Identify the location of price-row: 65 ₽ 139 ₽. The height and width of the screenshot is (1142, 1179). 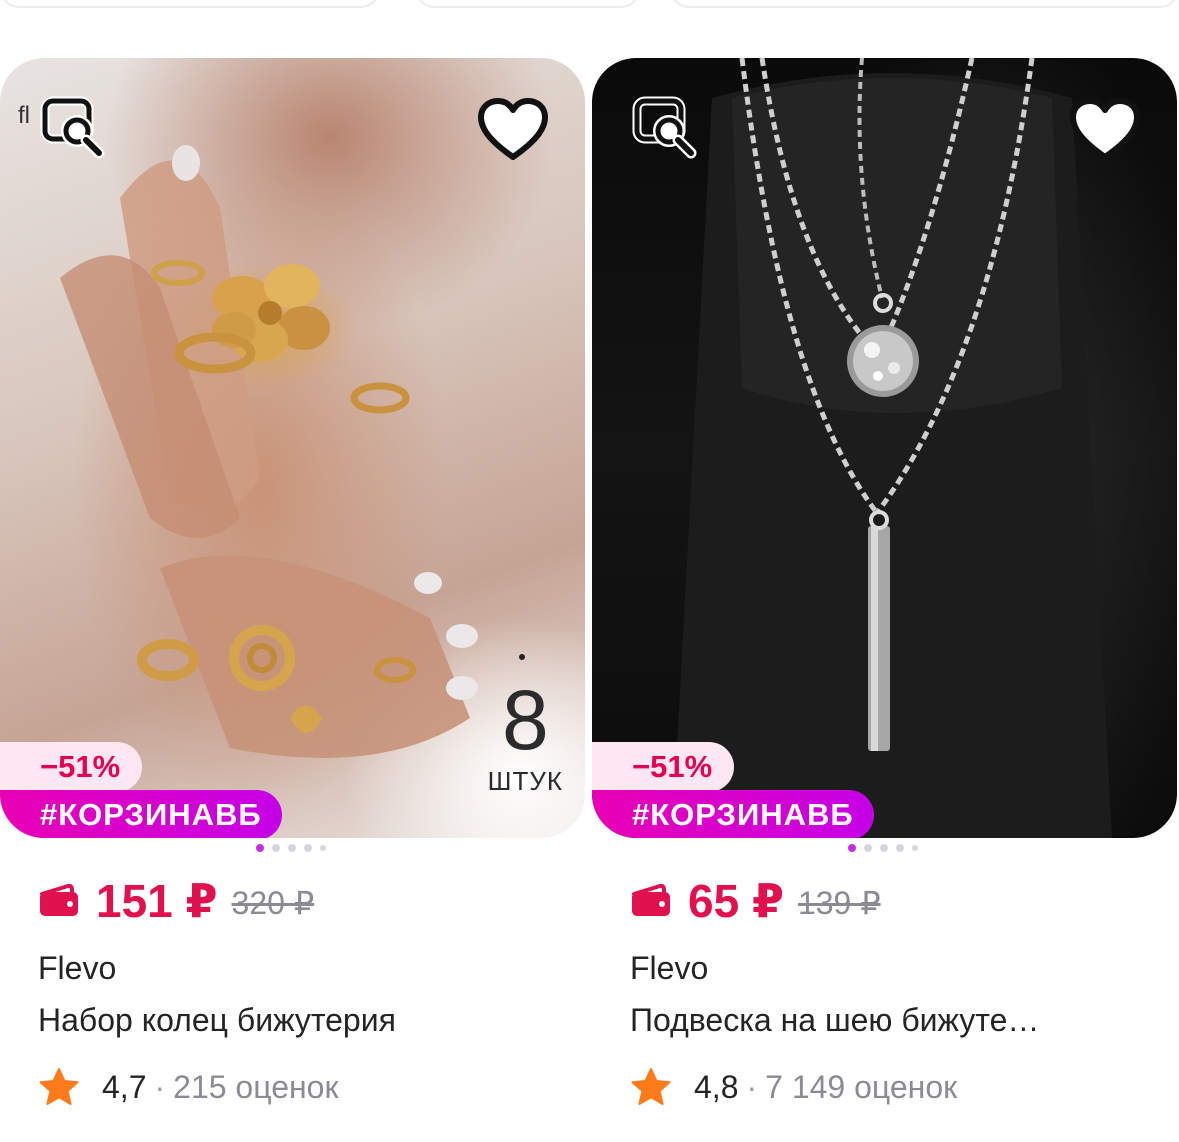
(755, 901).